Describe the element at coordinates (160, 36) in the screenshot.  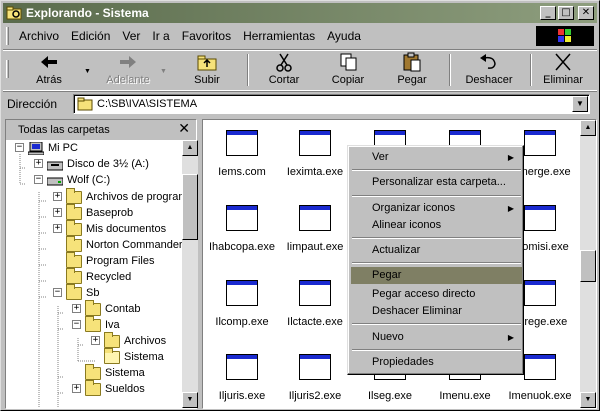
I see `menu-ir-a: Ir a` at that location.